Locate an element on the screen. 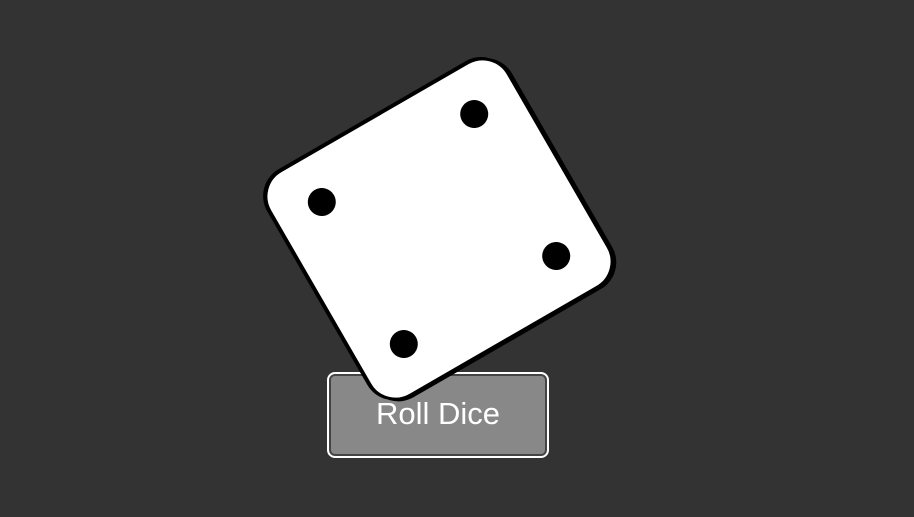 This screenshot has width=914, height=517. die-pip-top-left is located at coordinates (321, 202).